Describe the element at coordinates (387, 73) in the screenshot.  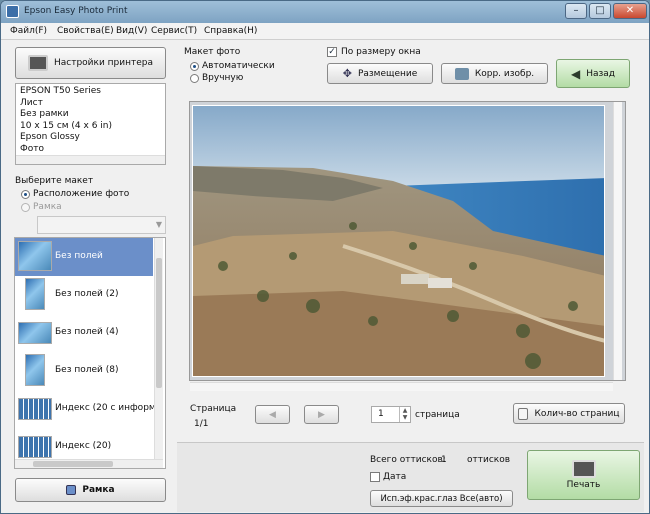
I see `placement-label: Размещение` at that location.